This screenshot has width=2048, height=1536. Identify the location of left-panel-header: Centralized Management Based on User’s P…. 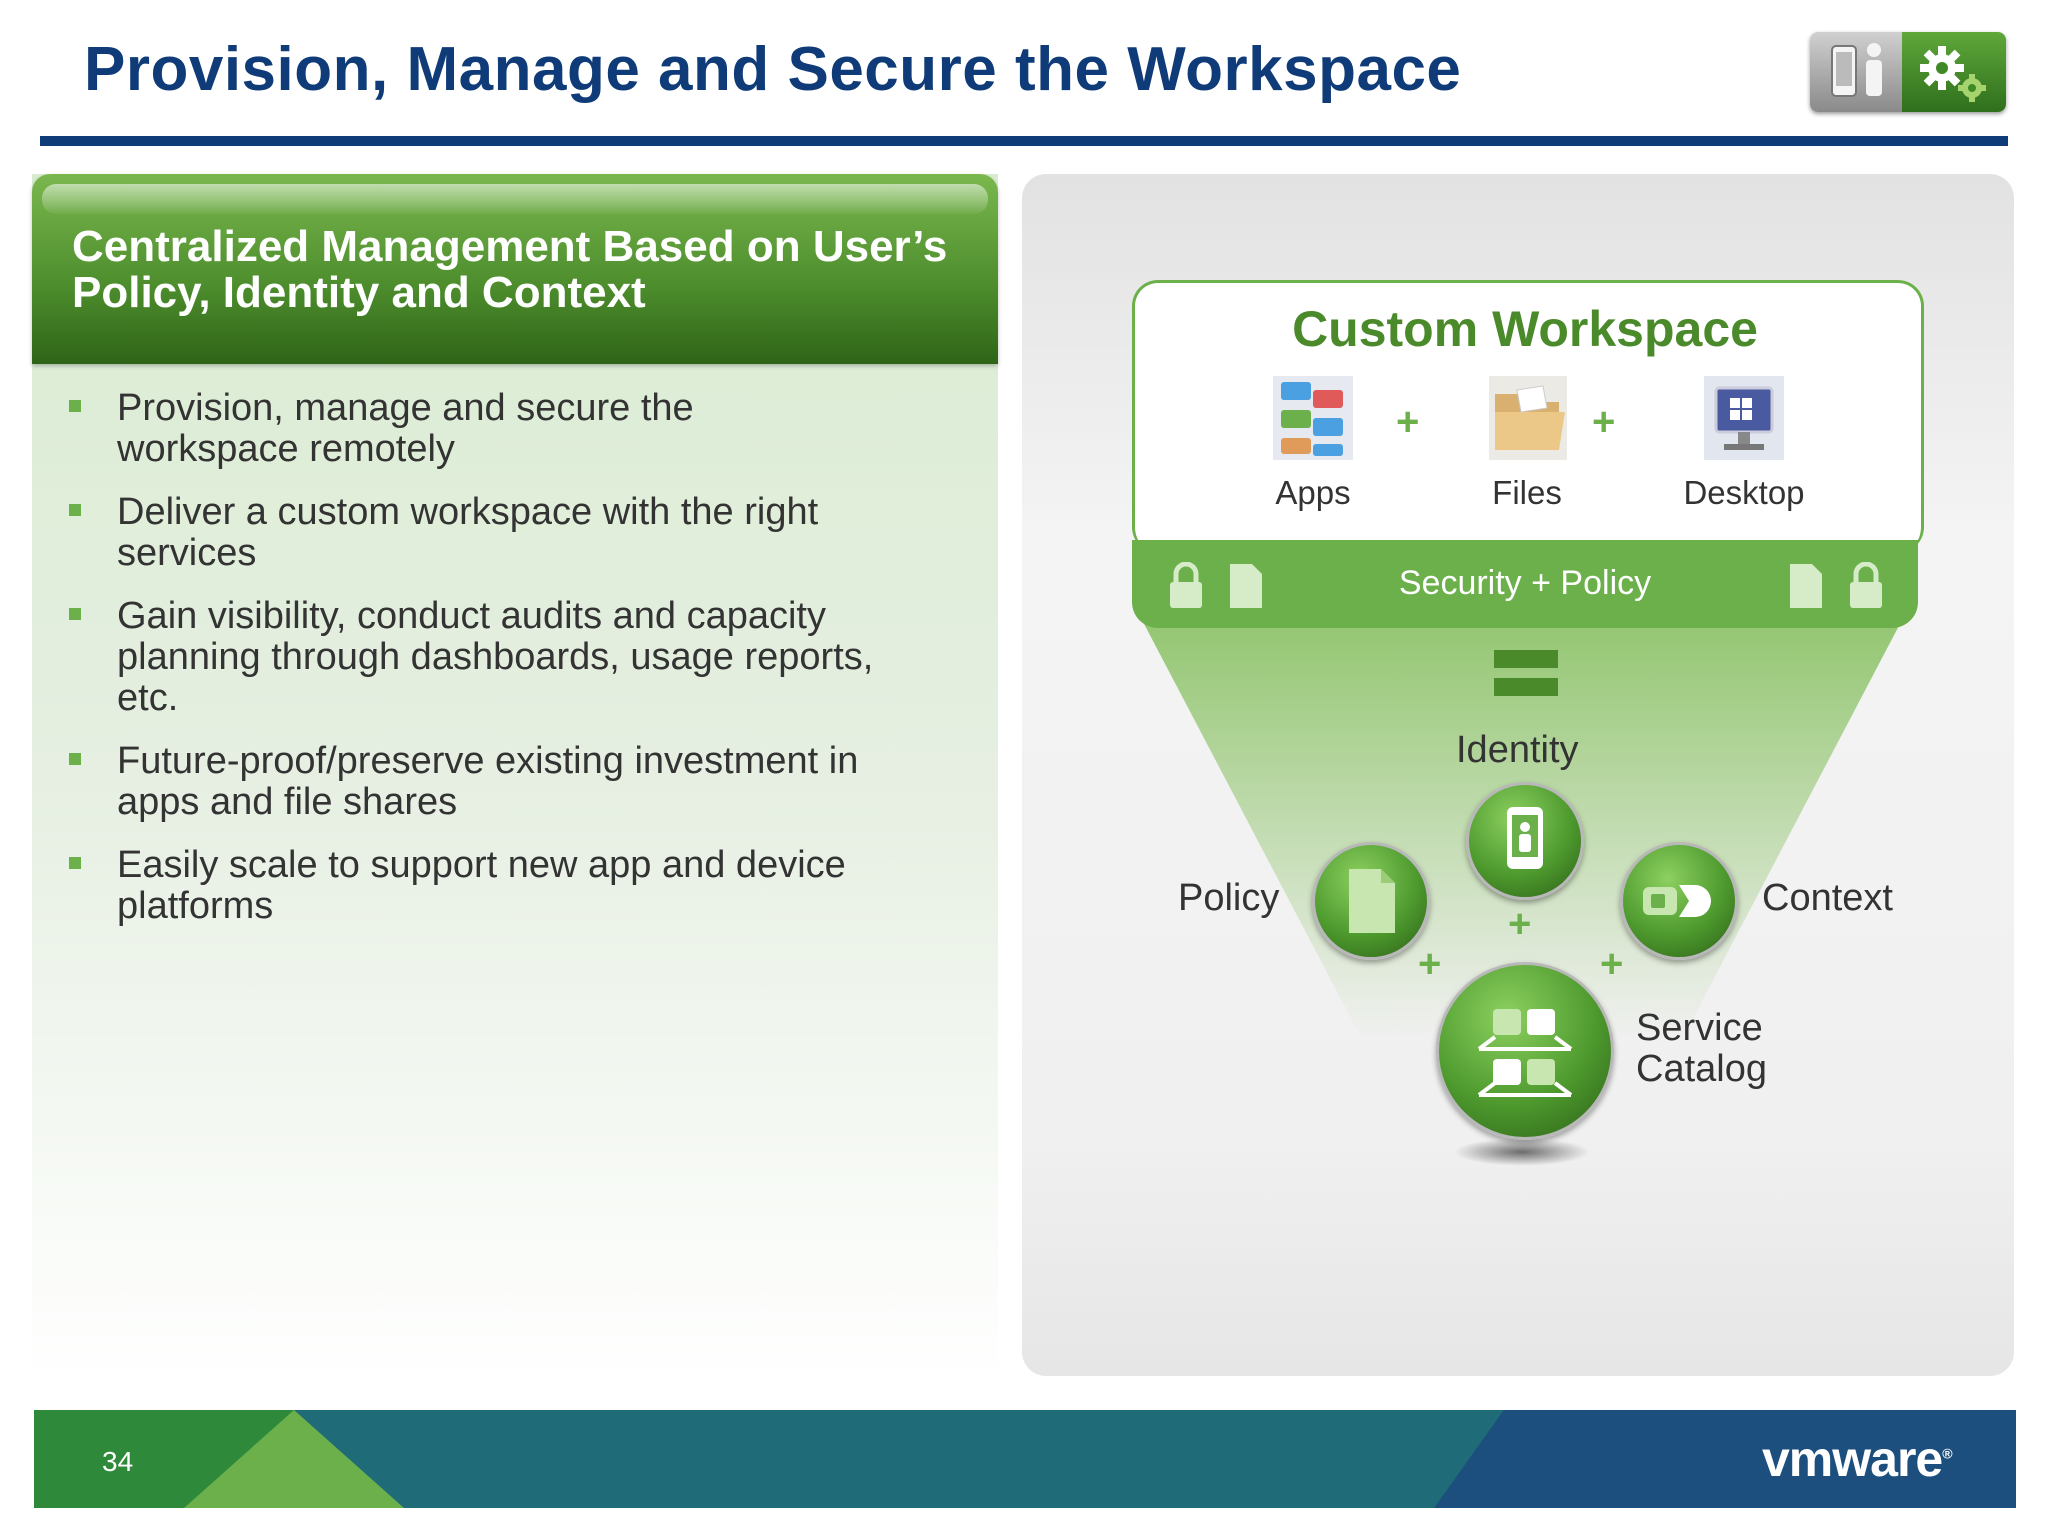
(515, 269).